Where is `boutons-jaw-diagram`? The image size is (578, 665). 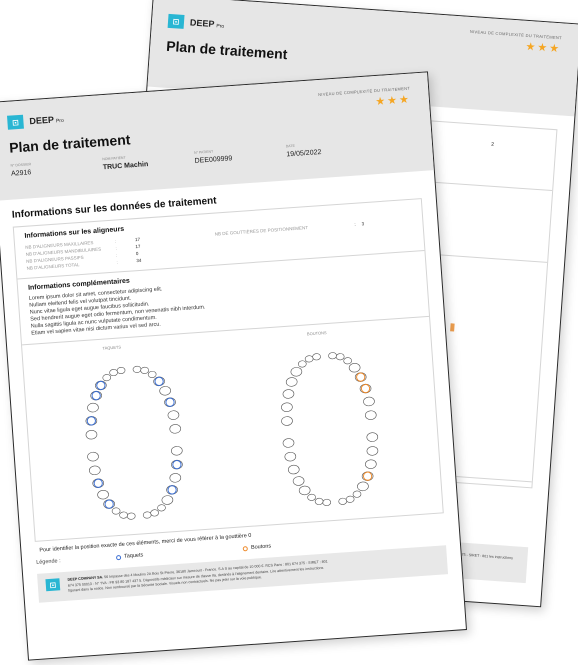 boutons-jaw-diagram is located at coordinates (330, 429).